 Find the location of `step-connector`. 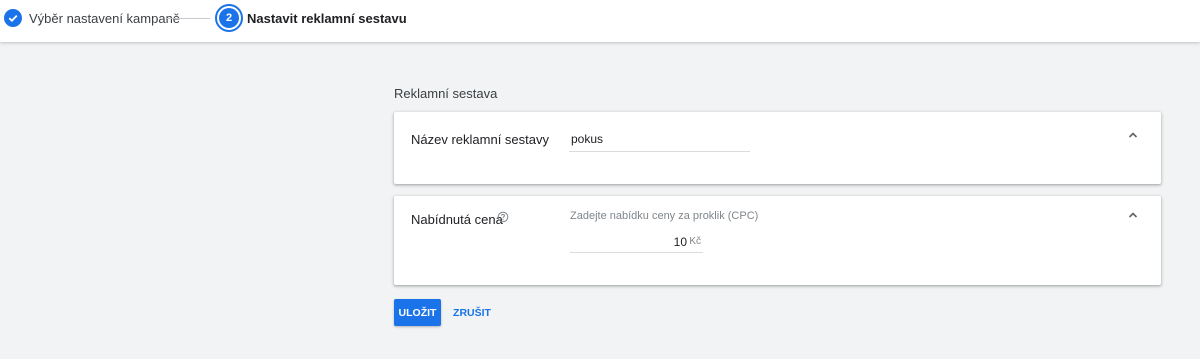

step-connector is located at coordinates (188, 18).